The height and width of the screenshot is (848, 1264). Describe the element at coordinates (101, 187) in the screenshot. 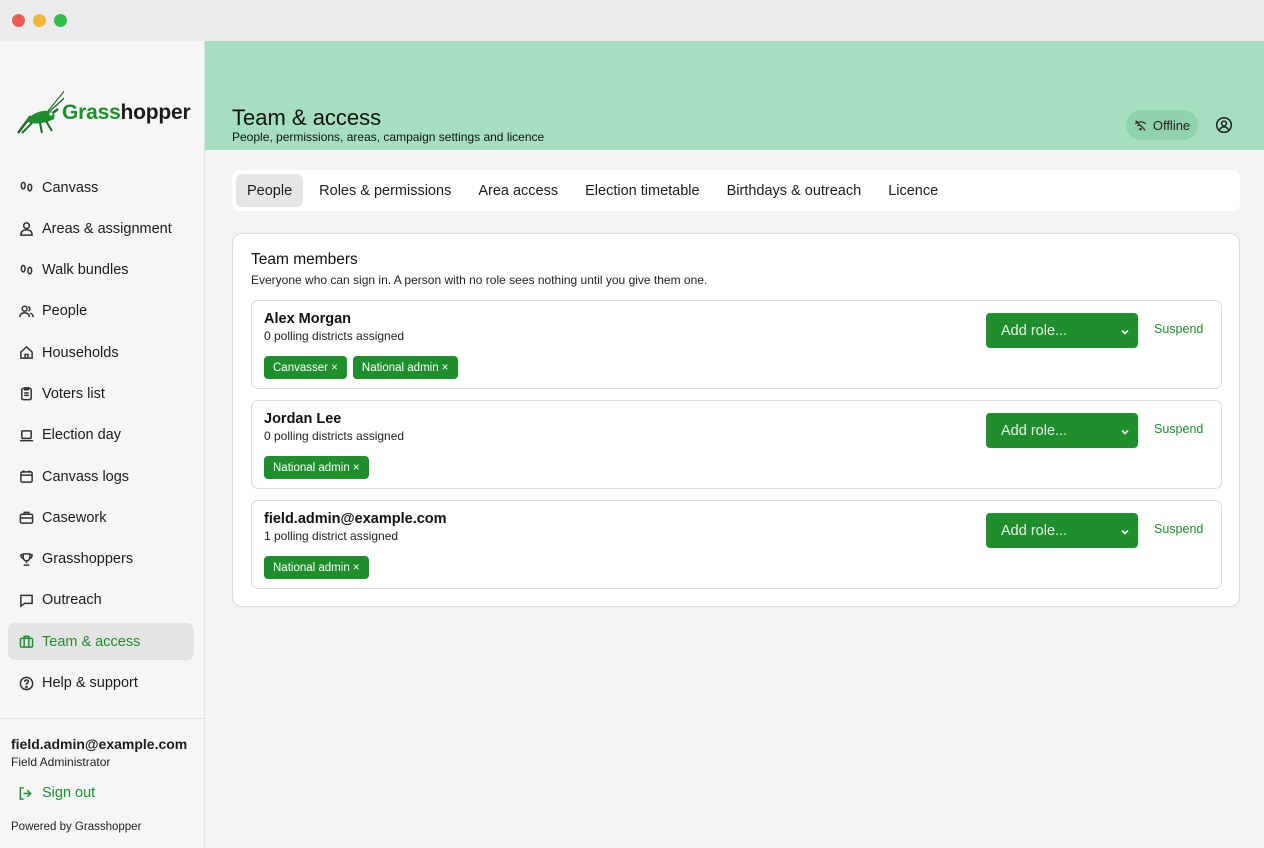

I see `sidebar-item-canvass: Canvass` at that location.